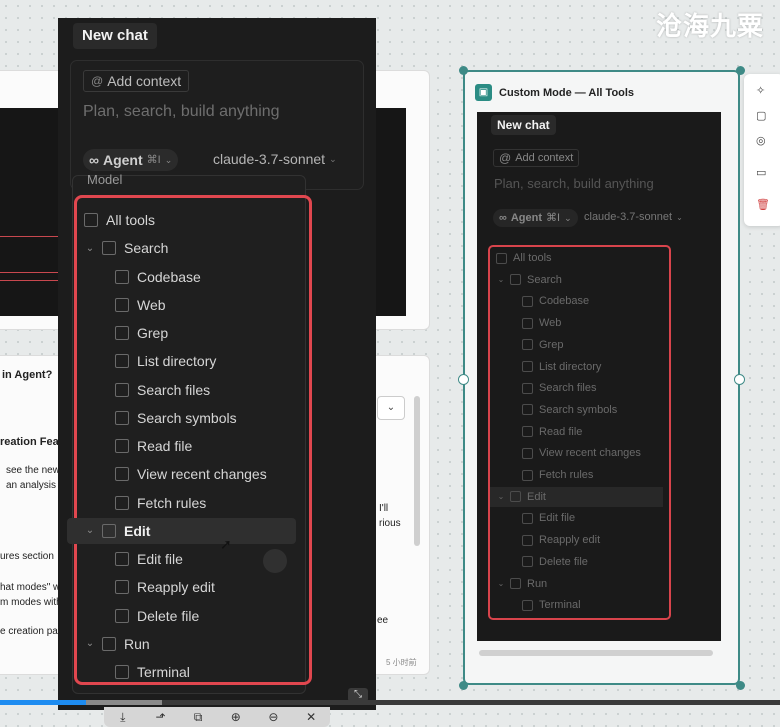  I want to click on download-icon: ⤓, so click(123, 717).